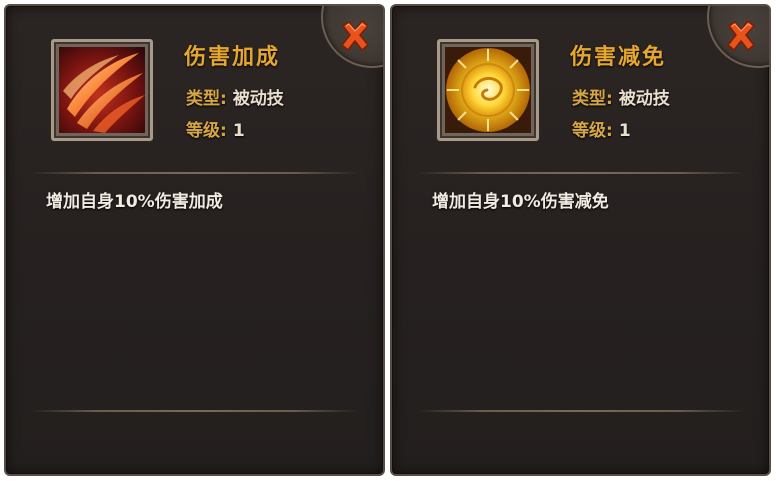  What do you see at coordinates (134, 202) in the screenshot?
I see `skill-description: 增加自身10%伤害加成` at bounding box center [134, 202].